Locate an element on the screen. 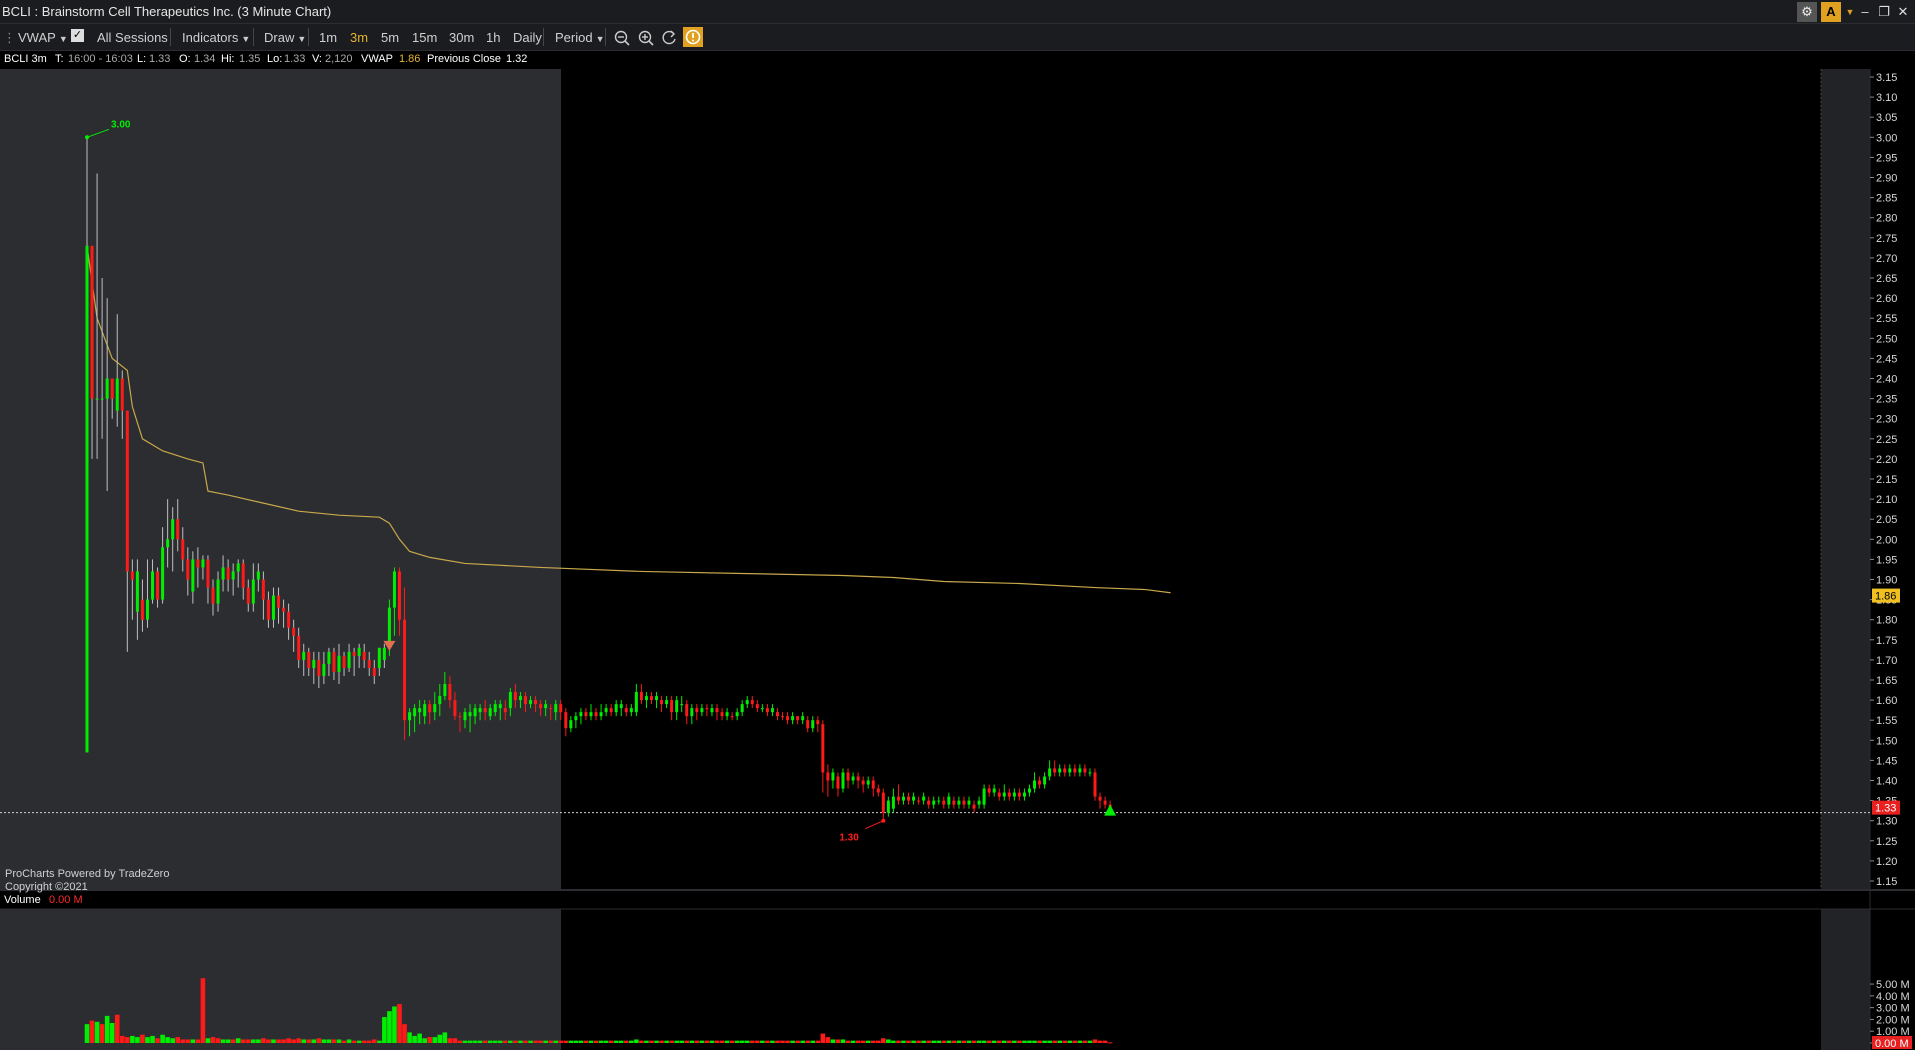 This screenshot has height=1050, width=1915. price-tick-label: 1.95 is located at coordinates (1886, 560).